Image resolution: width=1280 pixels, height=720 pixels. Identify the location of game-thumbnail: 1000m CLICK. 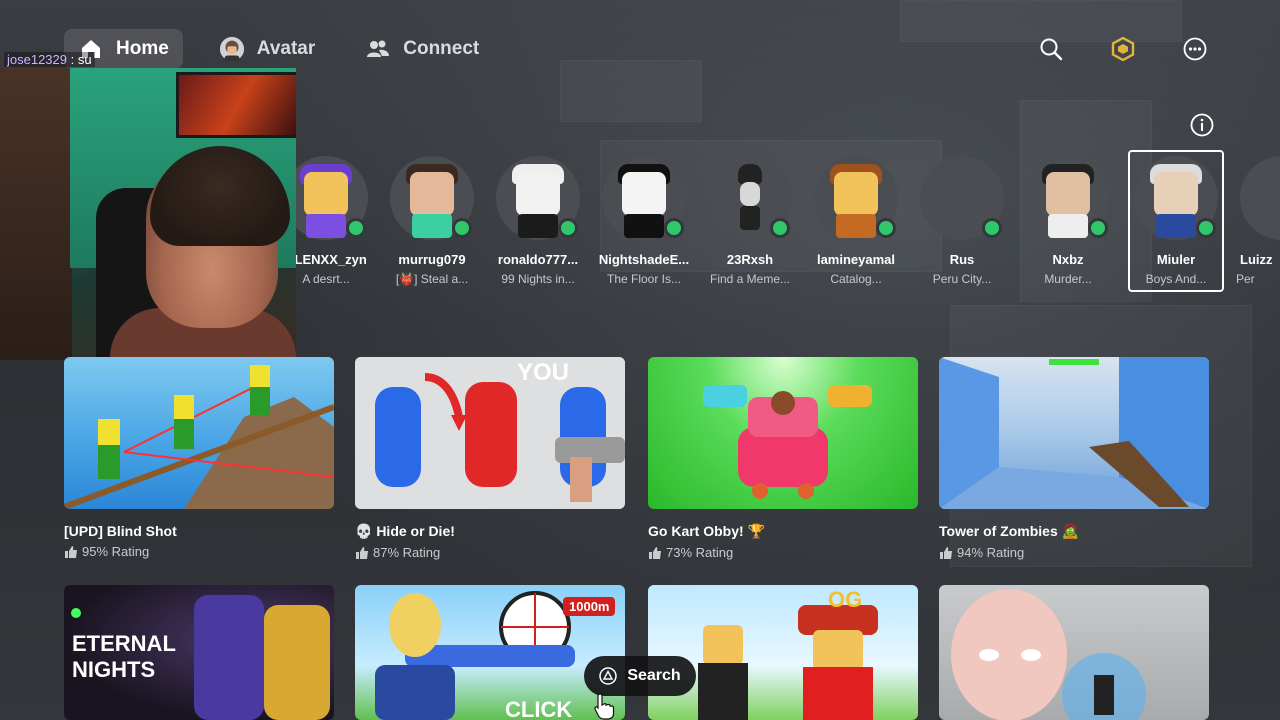
(490, 652).